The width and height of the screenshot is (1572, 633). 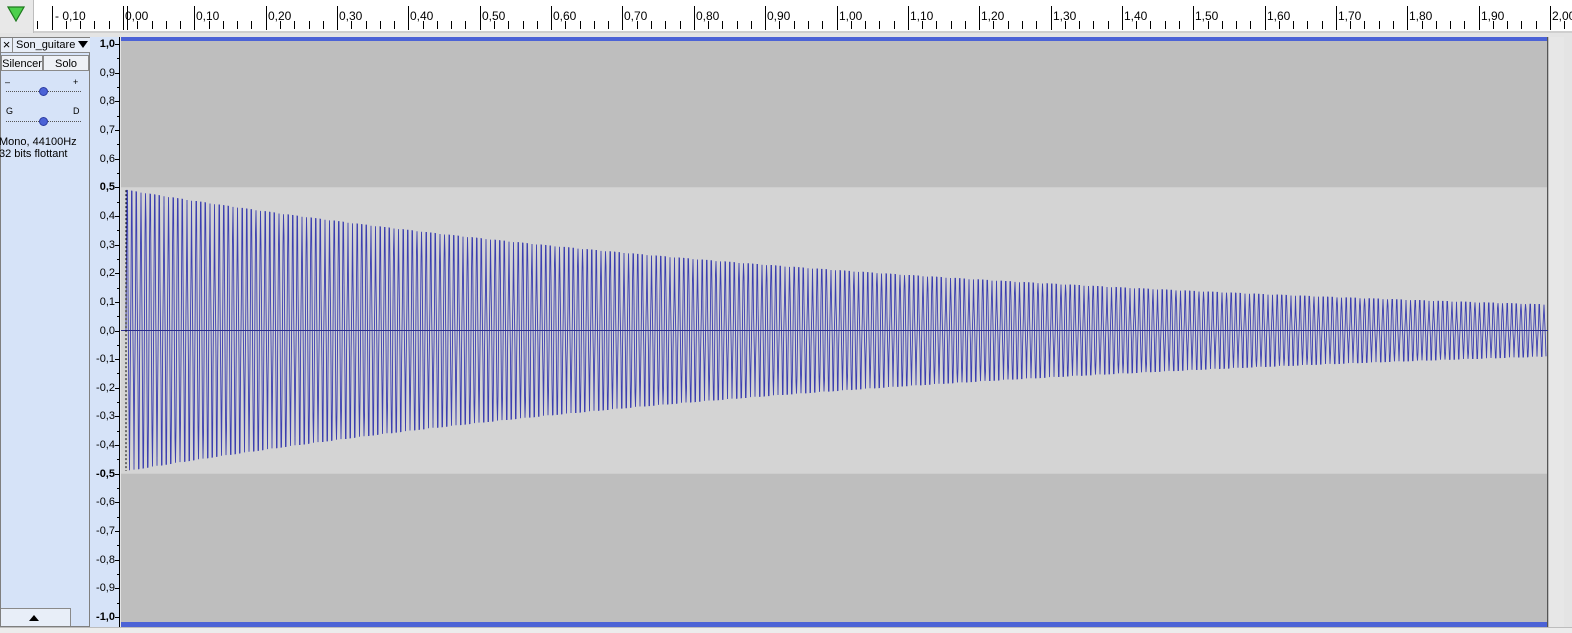 What do you see at coordinates (1136, 16) in the screenshot?
I see `ruler-time-label: 1,40` at bounding box center [1136, 16].